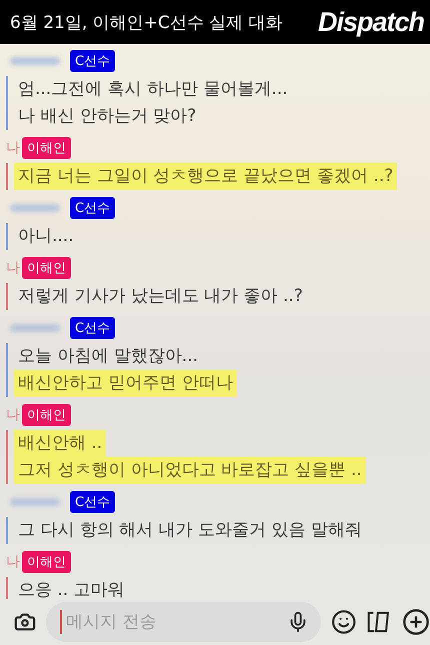 The image size is (430, 645). Describe the element at coordinates (190, 530) in the screenshot. I see `message-text: 그 다시 항의 해서 내가 도와줄거 있음 말해줘` at that location.